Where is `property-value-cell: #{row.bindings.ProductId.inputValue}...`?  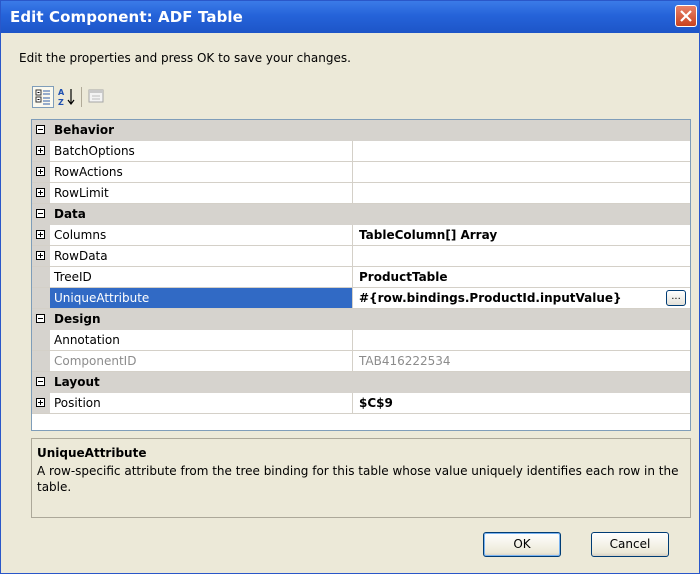
property-value-cell: #{row.bindings.ProductId.inputValue}... is located at coordinates (521, 298).